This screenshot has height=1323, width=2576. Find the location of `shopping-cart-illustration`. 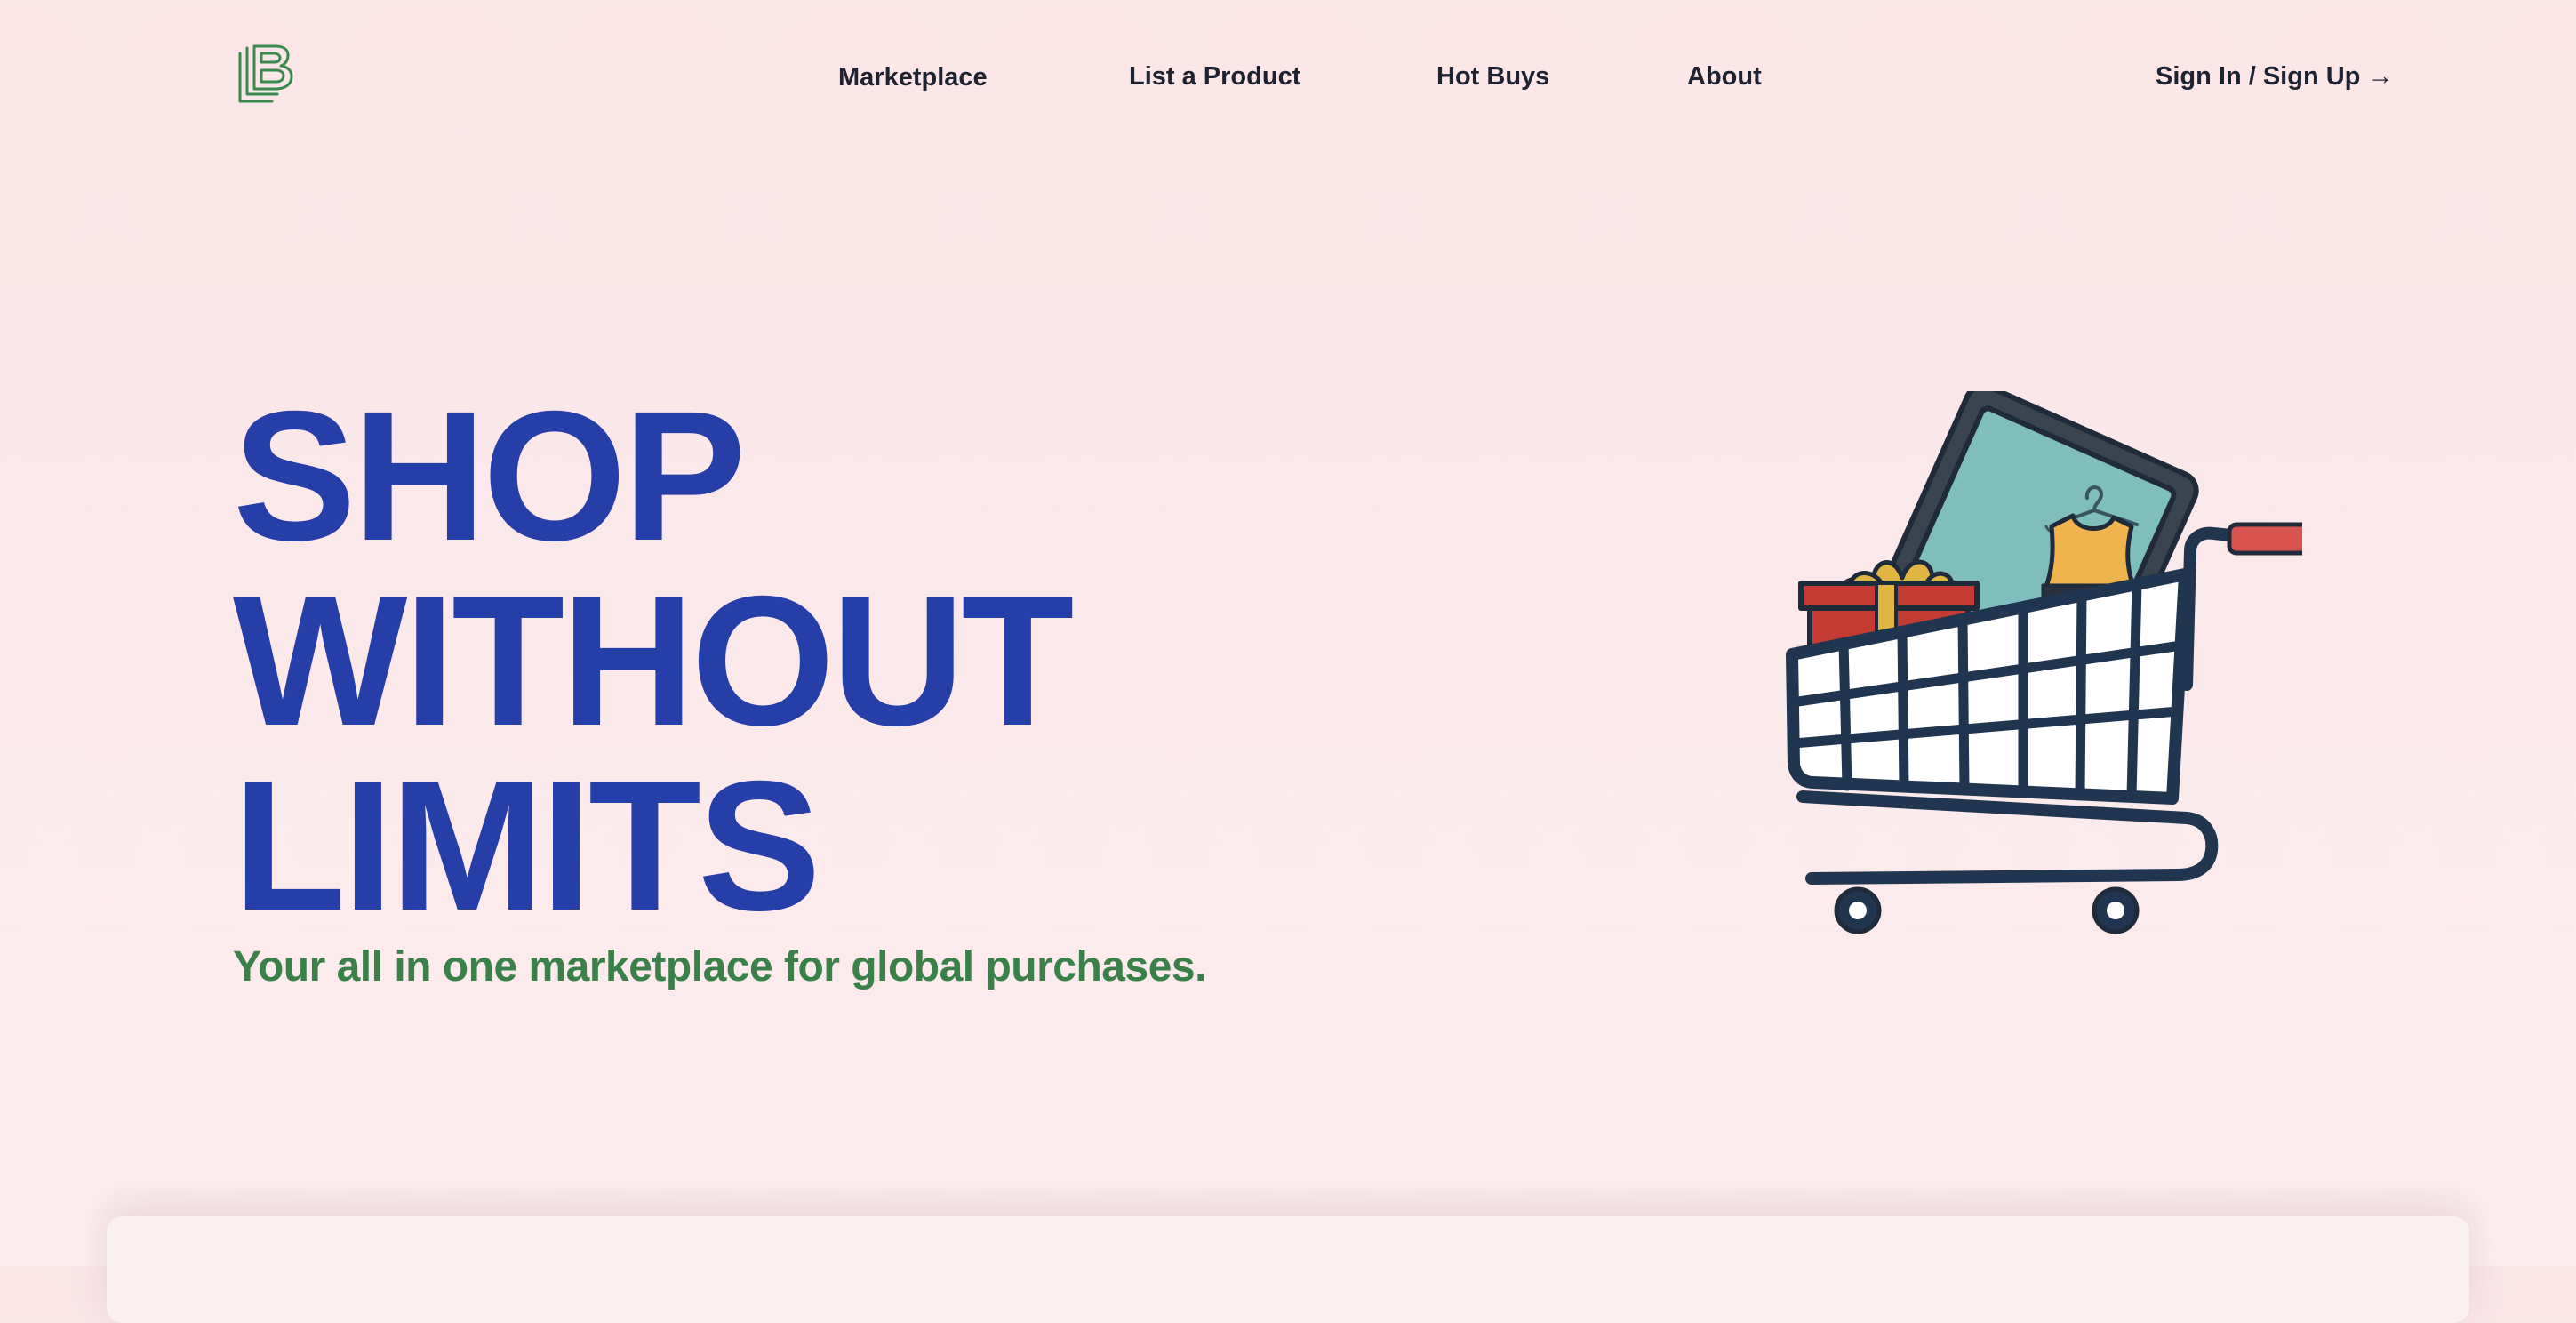

shopping-cart-illustration is located at coordinates (2046, 663).